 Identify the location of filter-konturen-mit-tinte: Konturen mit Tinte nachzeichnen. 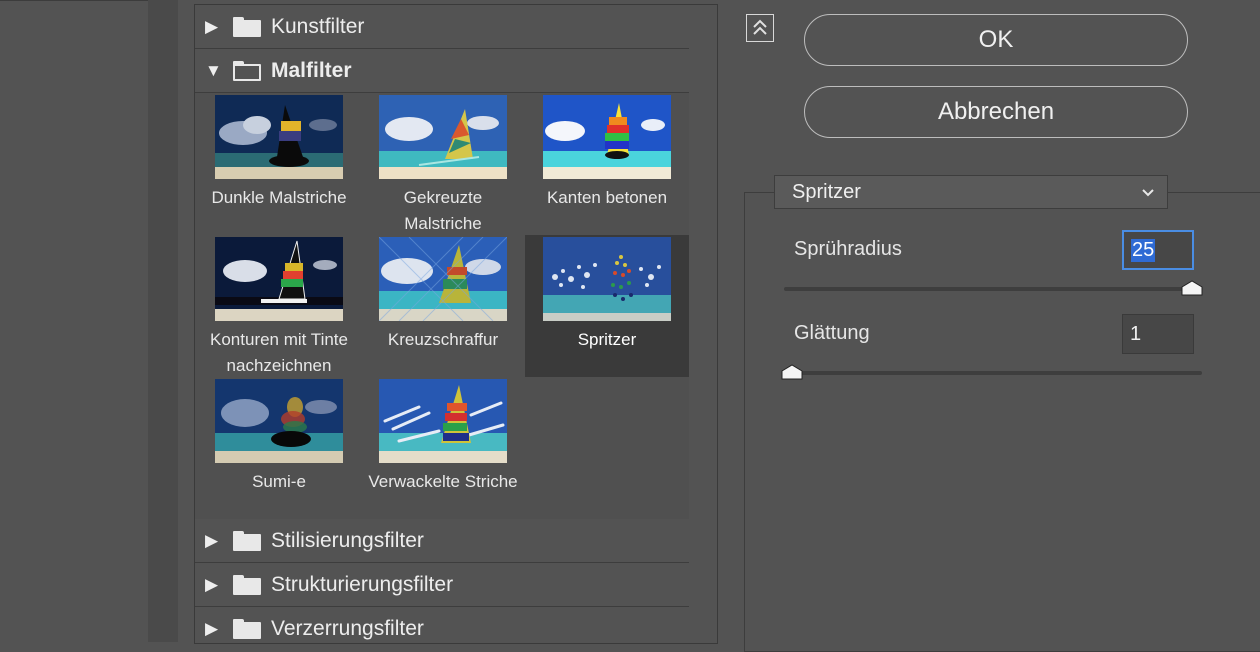
(279, 306).